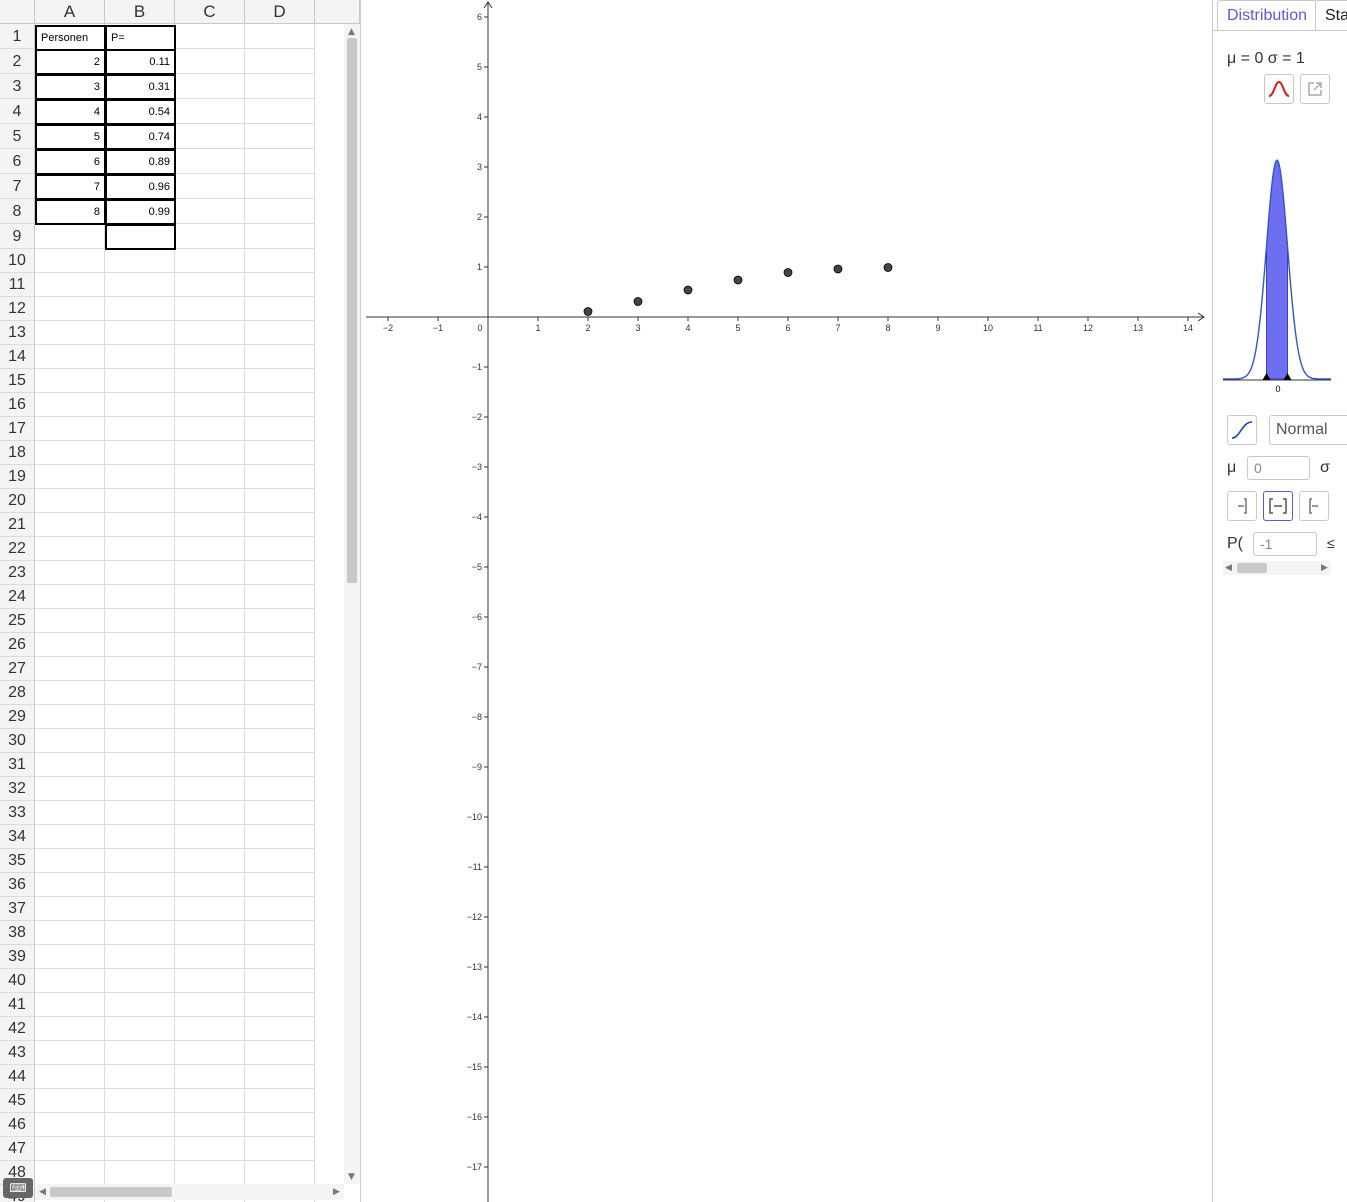  Describe the element at coordinates (17, 429) in the screenshot. I see `row-header-17: 17` at that location.